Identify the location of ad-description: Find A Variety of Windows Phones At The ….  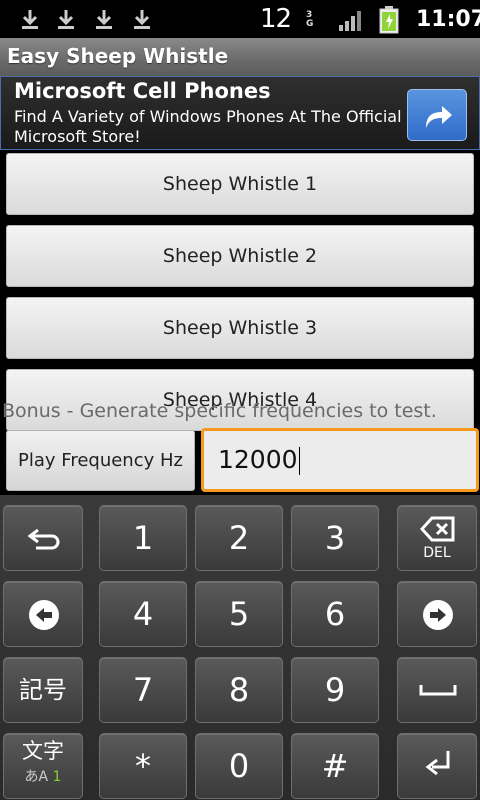
(208, 116).